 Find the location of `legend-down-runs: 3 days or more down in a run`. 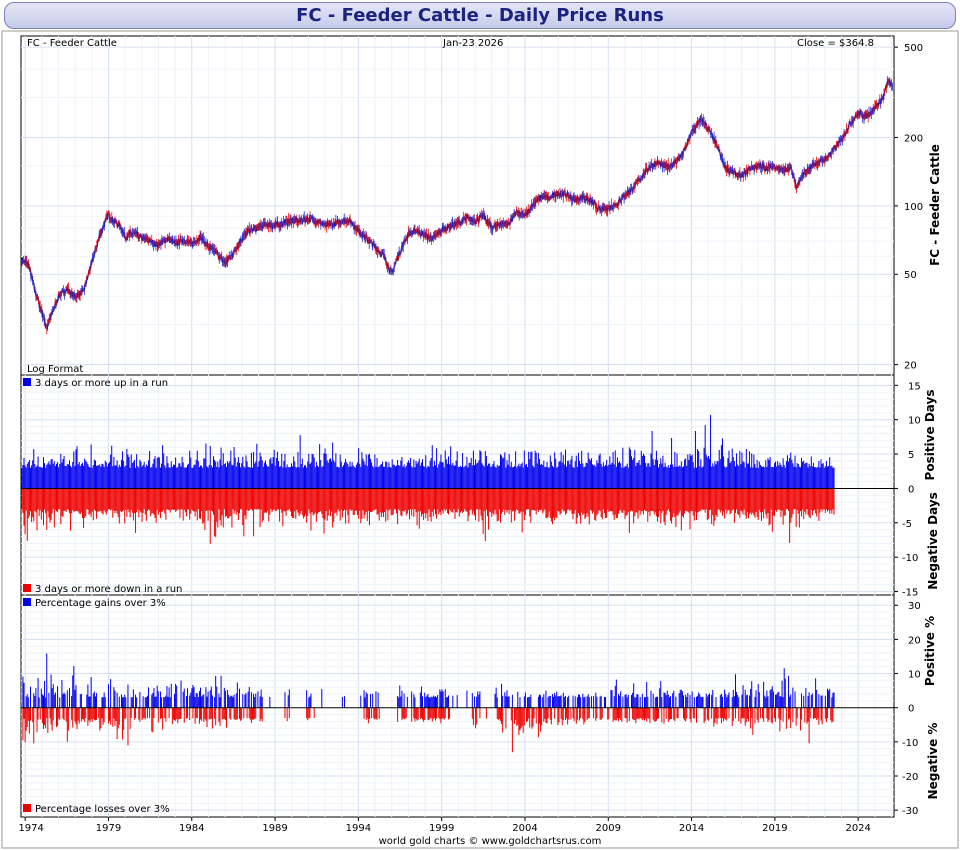

legend-down-runs: 3 days or more down in a run is located at coordinates (108, 589).